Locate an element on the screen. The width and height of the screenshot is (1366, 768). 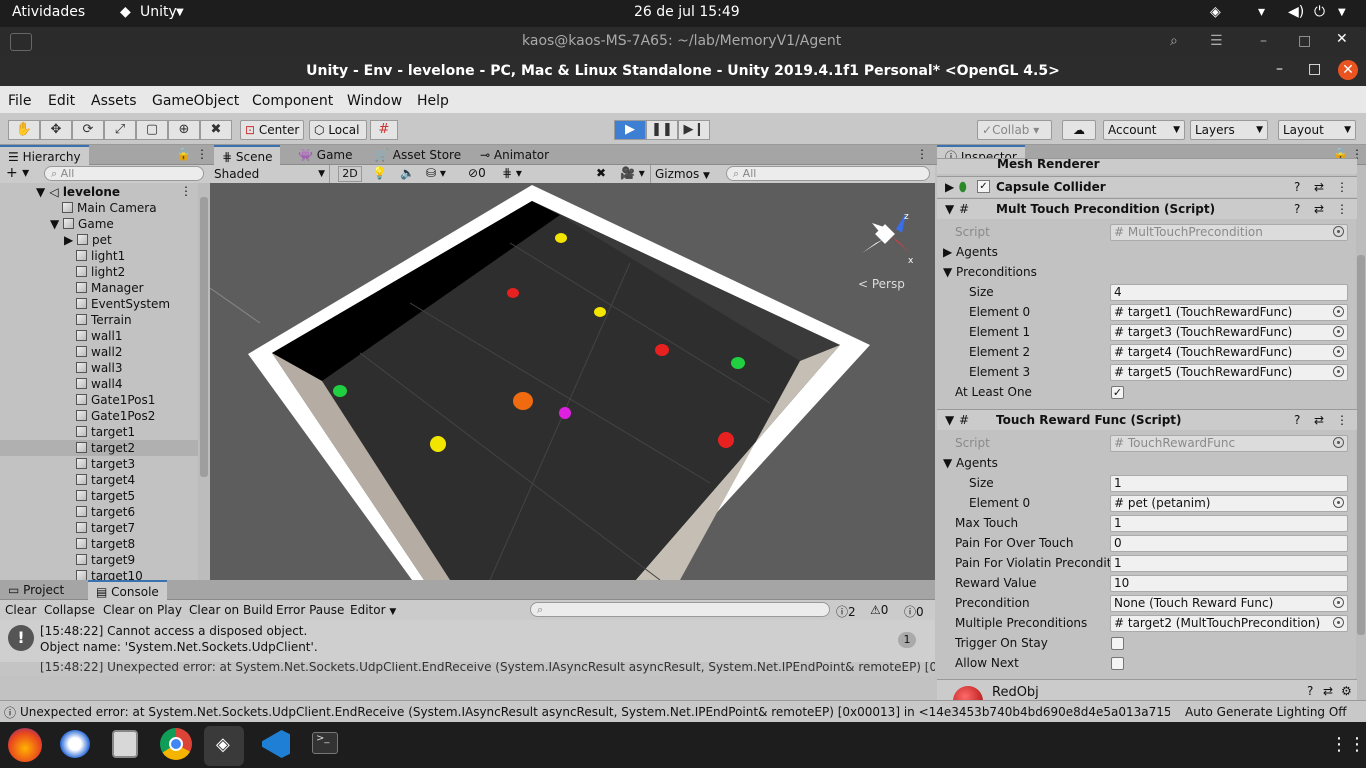
hierarchy-scrollbar is located at coordinates (204, 381).